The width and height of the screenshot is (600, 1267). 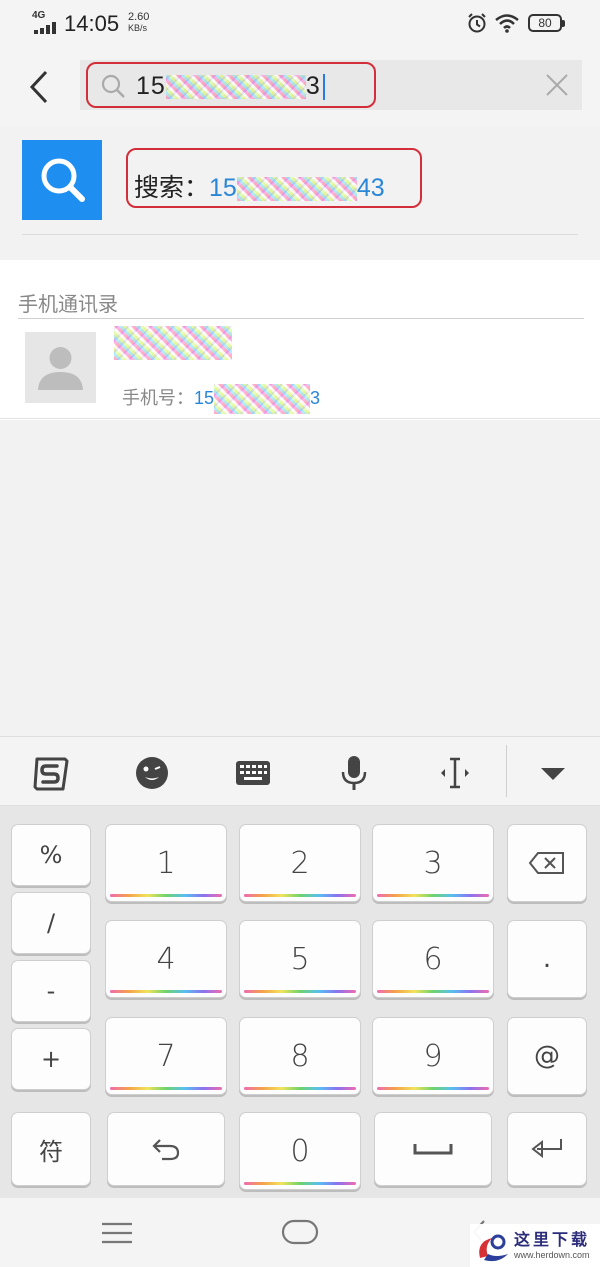 I want to click on contacts-section: 手机通讯录 手机号：15 3, so click(x=300, y=340).